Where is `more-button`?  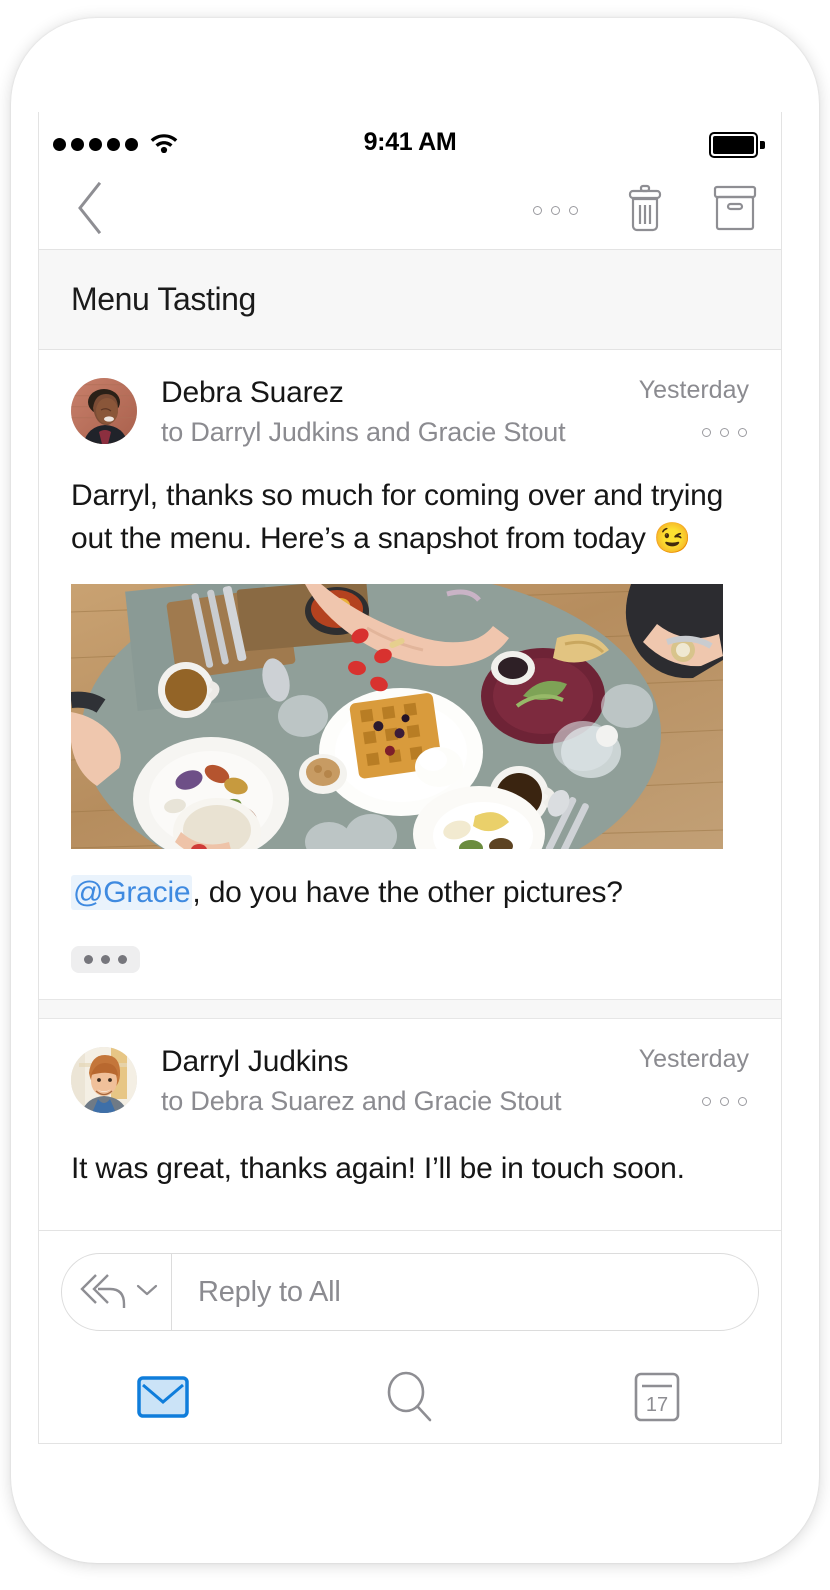 more-button is located at coordinates (555, 210).